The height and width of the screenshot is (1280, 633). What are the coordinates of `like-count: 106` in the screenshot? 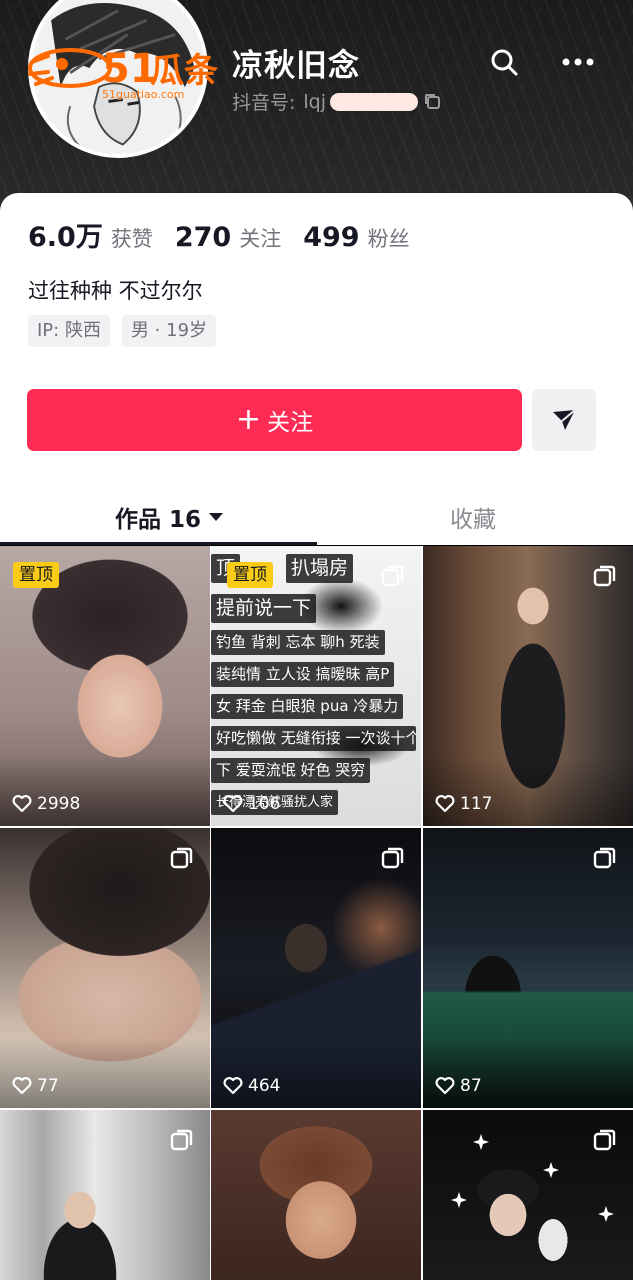 It's located at (251, 804).